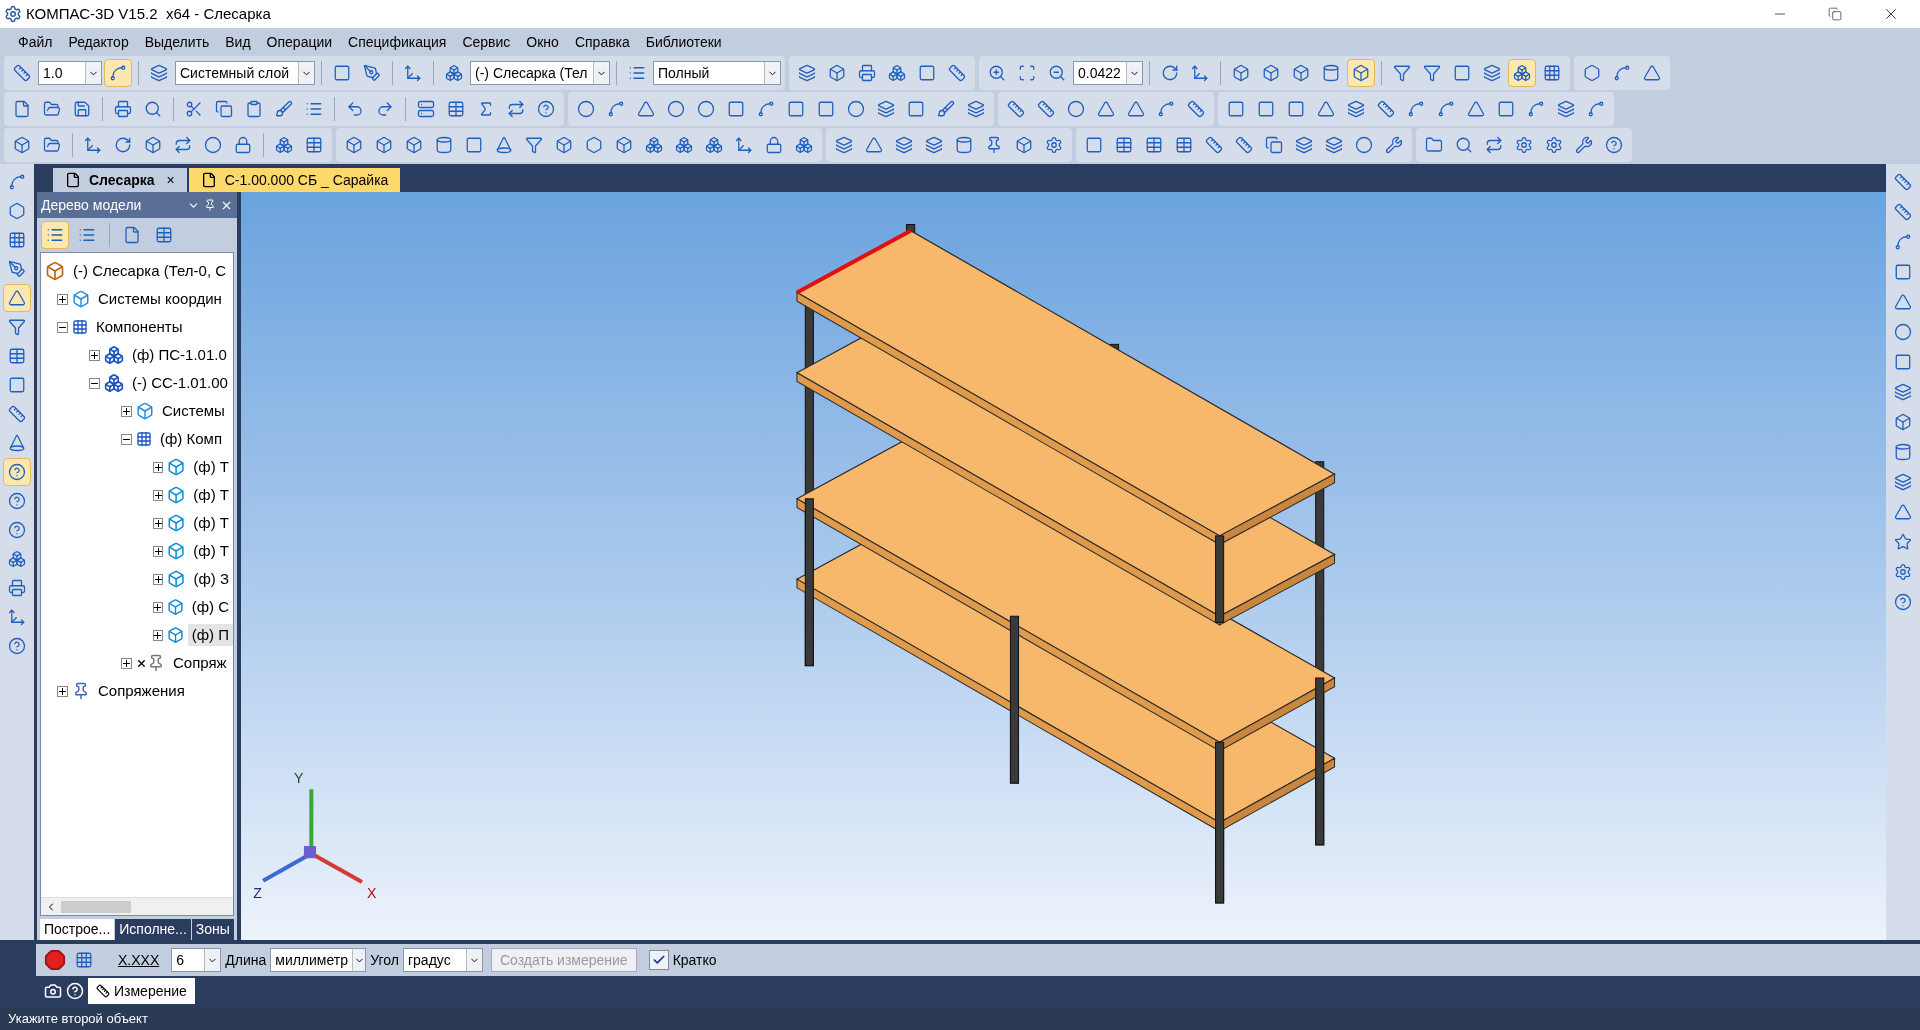  I want to click on menu-item: Операции, so click(299, 42).